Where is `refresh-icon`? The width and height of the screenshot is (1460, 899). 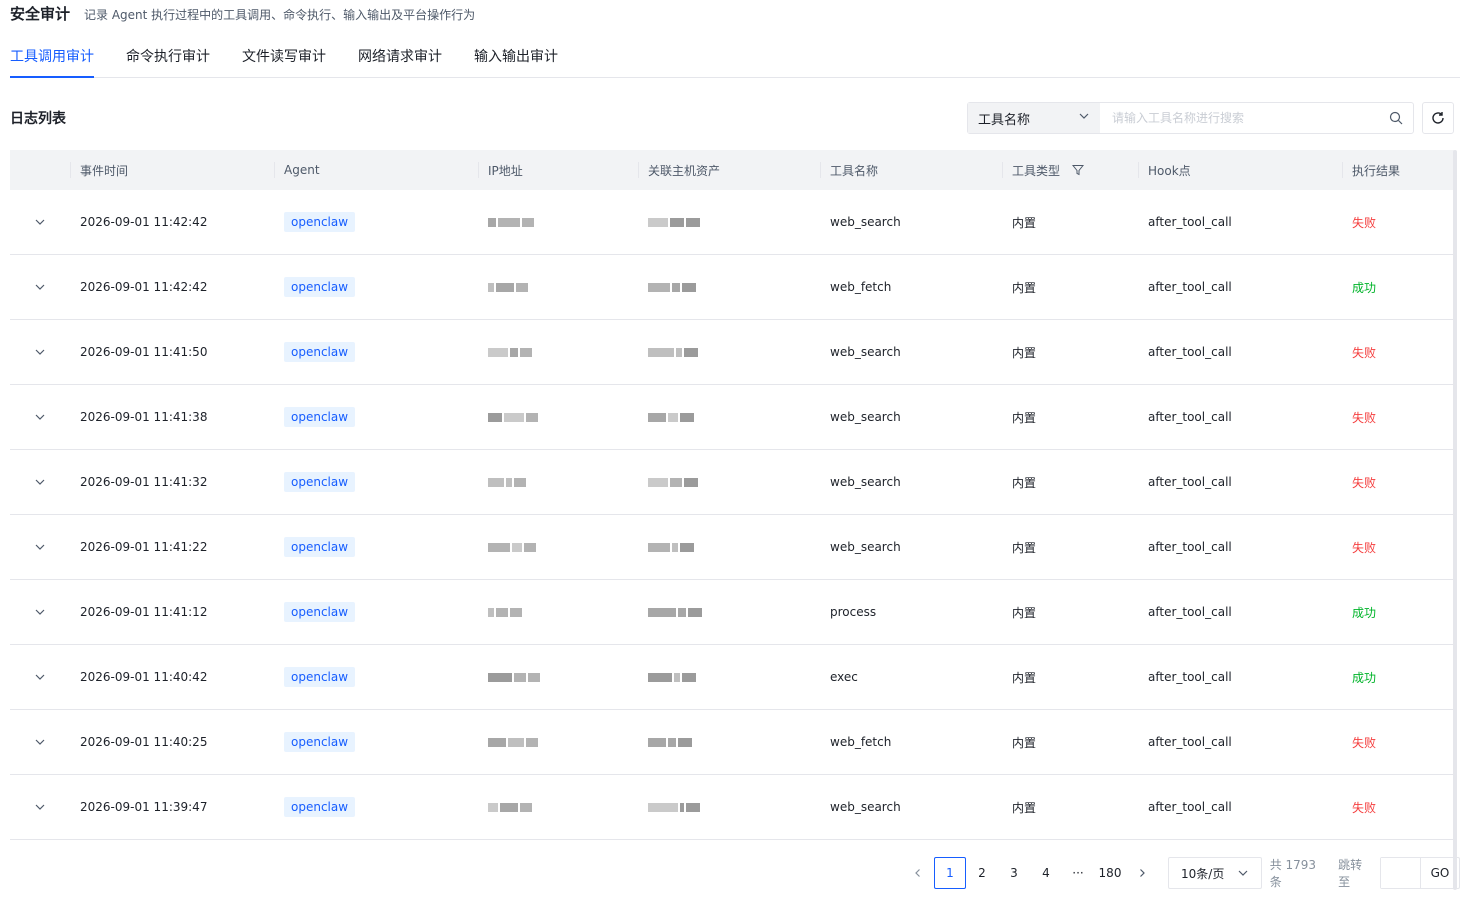 refresh-icon is located at coordinates (1438, 118).